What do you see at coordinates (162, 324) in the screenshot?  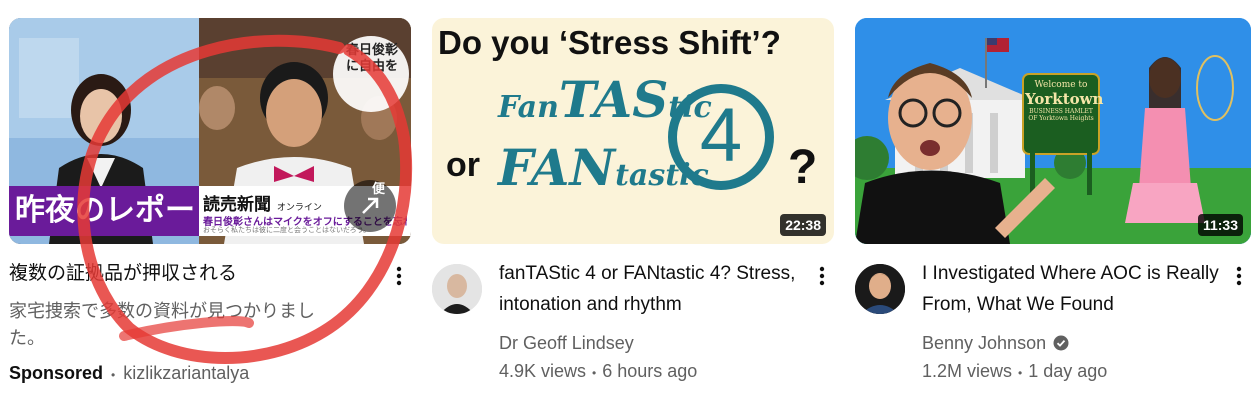 I see `ad-description: 家宅捜索で多数の資料が見つかりました。` at bounding box center [162, 324].